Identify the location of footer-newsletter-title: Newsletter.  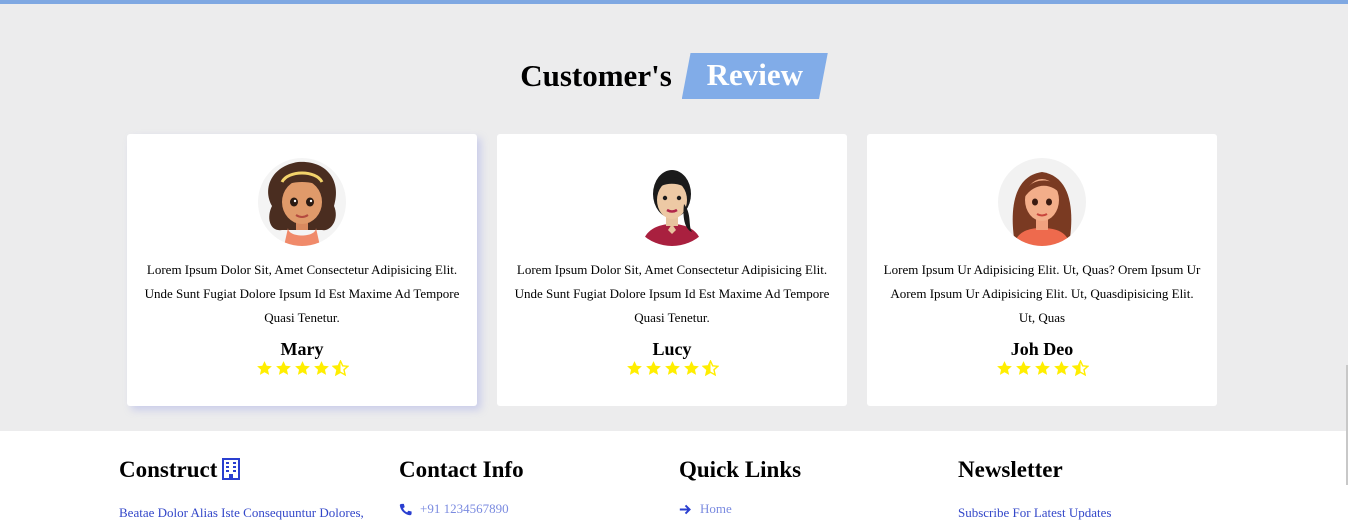
(1010, 469).